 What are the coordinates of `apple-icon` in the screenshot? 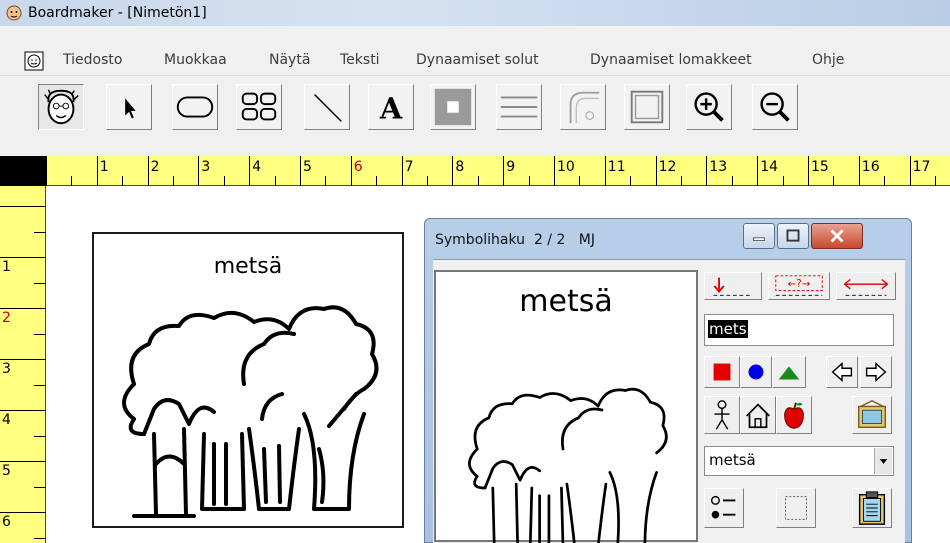 It's located at (794, 415).